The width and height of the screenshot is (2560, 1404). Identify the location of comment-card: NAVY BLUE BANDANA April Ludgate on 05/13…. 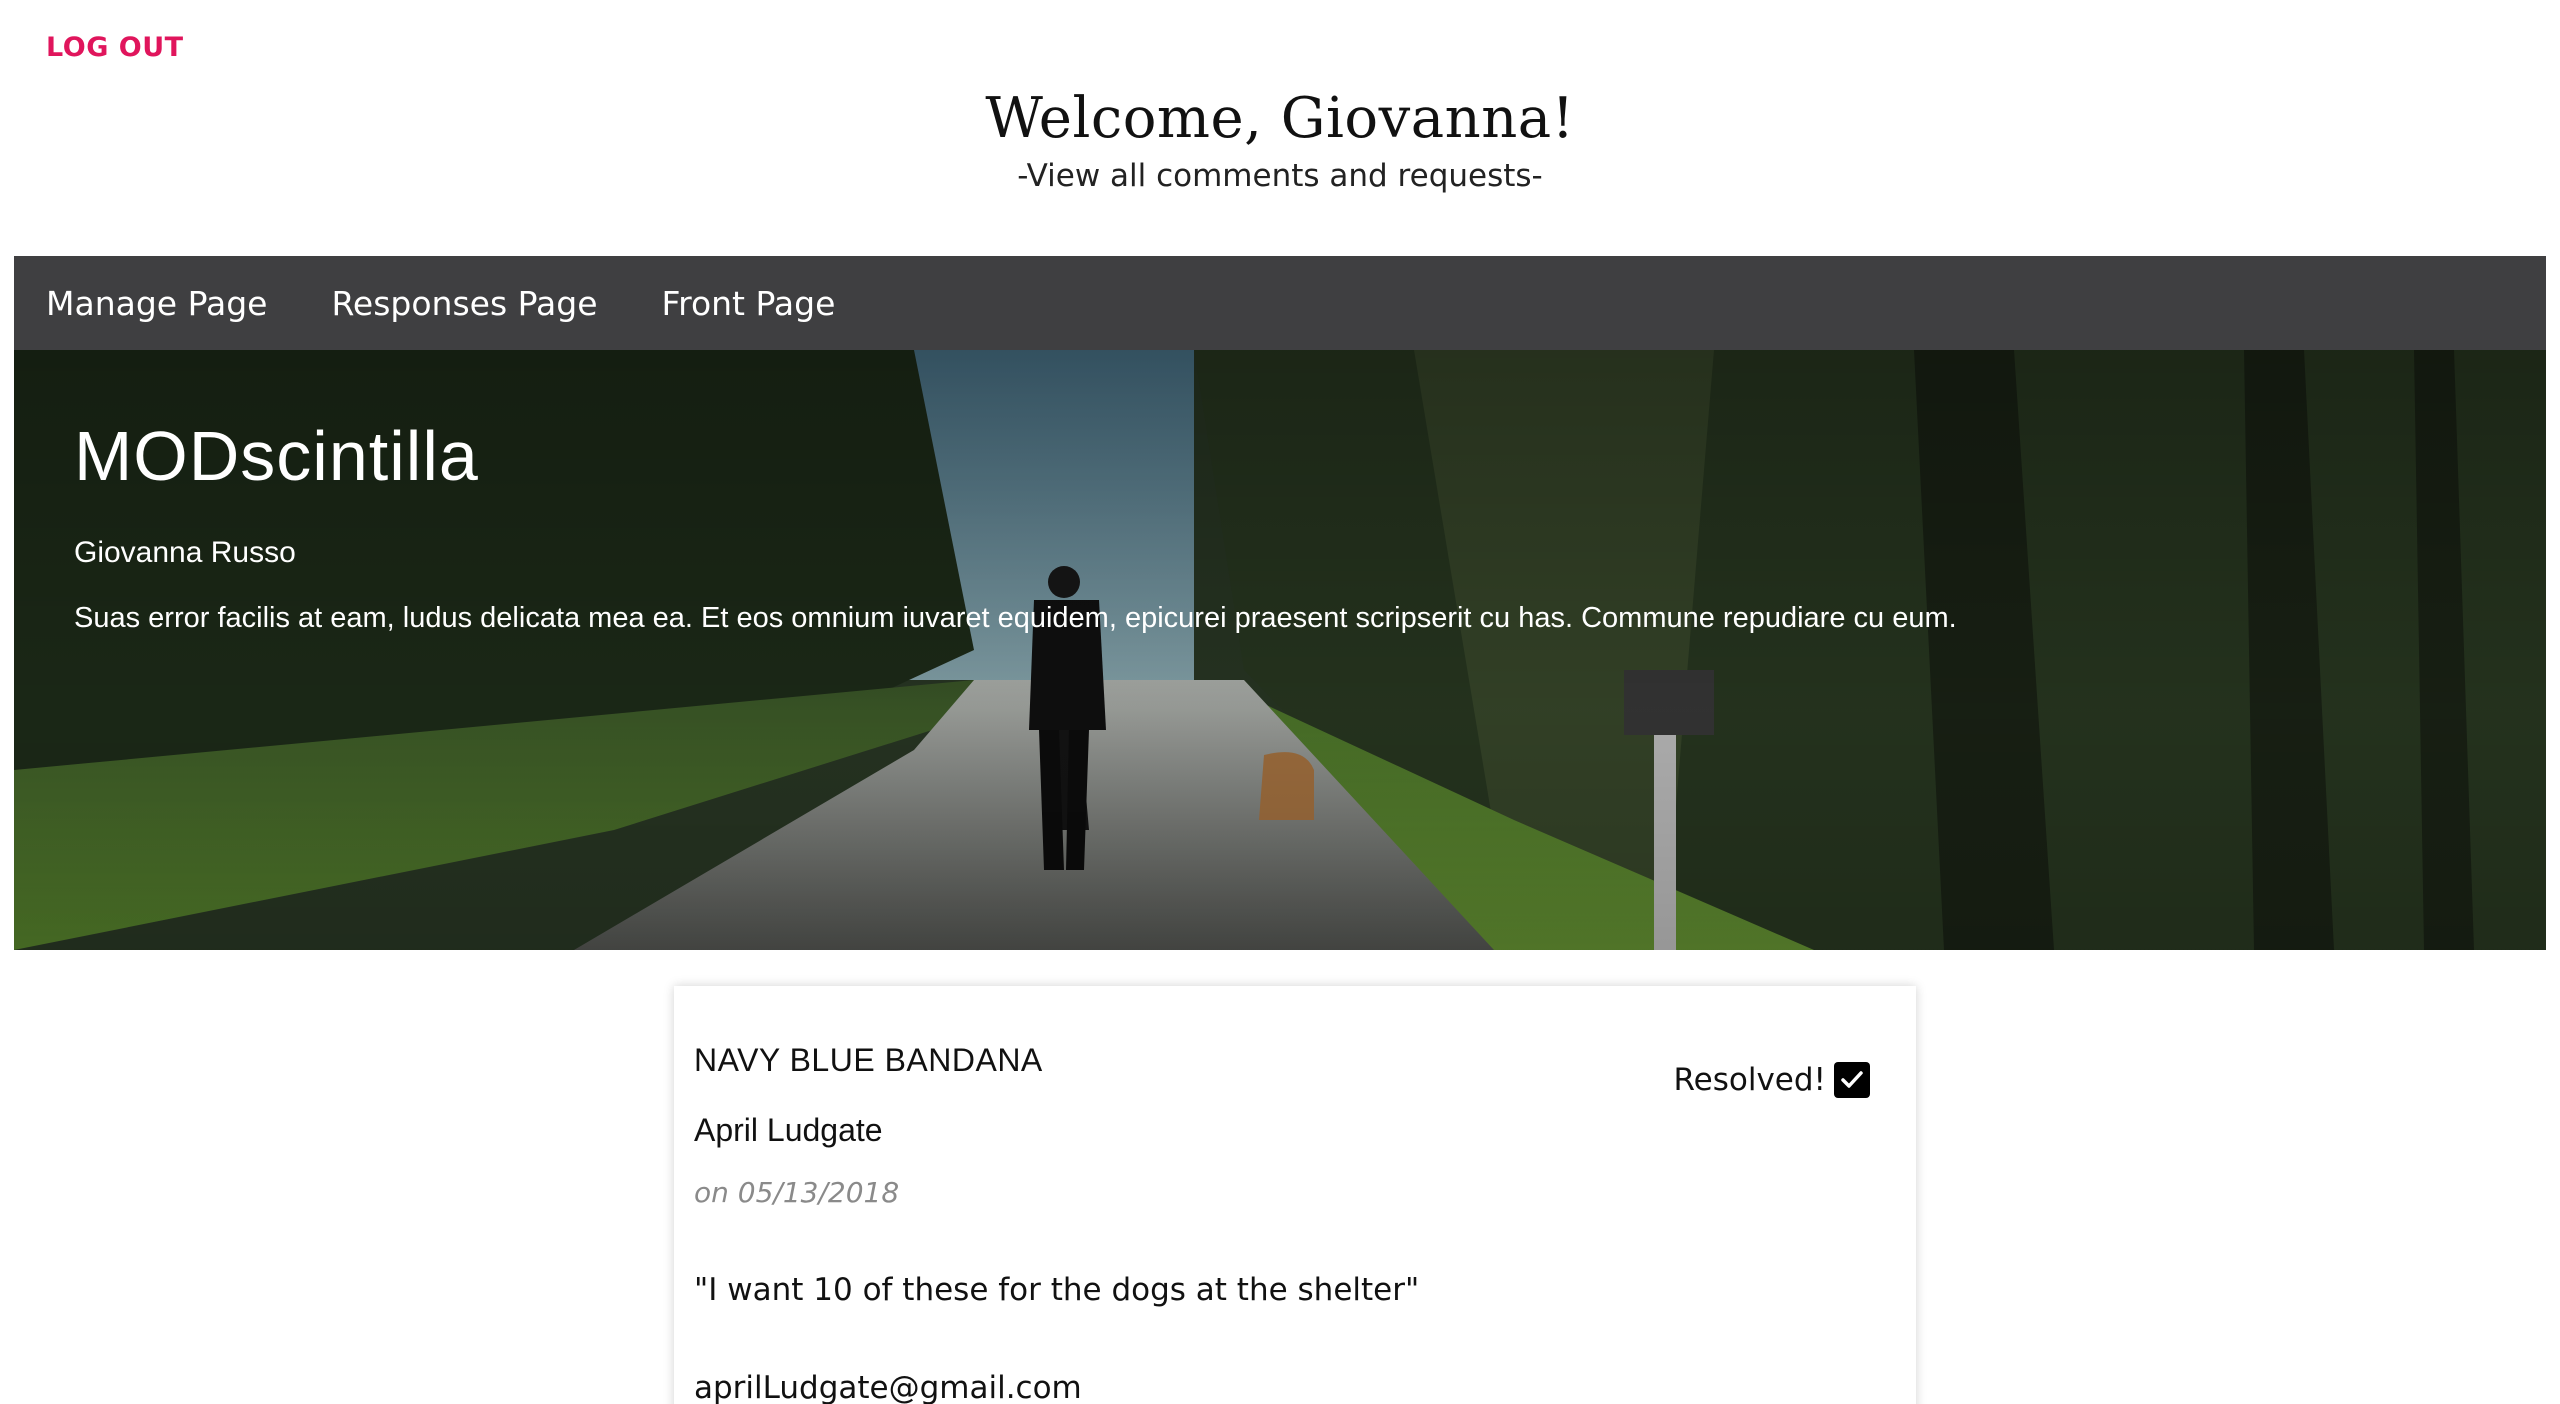
(1295, 1195).